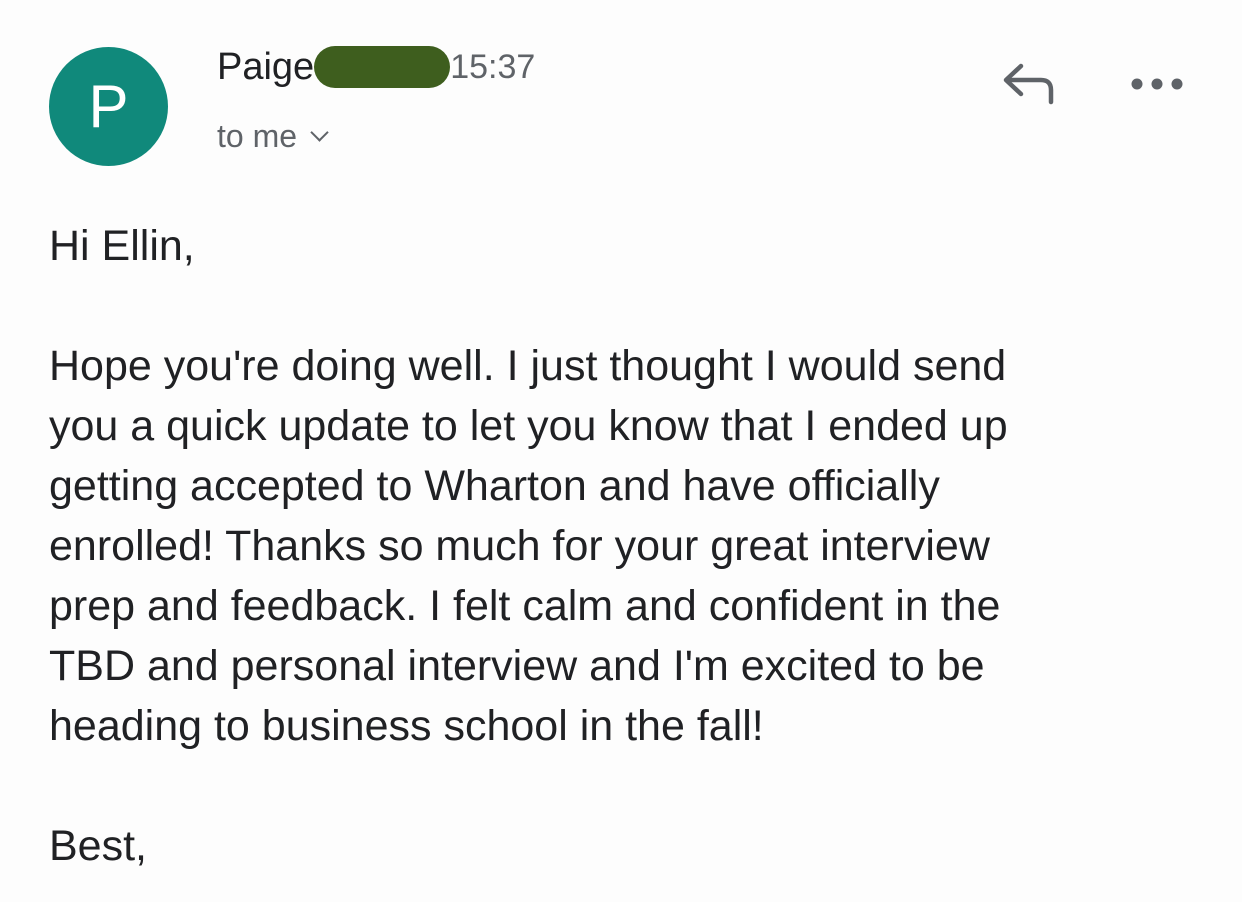 Image resolution: width=1242 pixels, height=902 pixels. I want to click on three-dots-icon, so click(1157, 84).